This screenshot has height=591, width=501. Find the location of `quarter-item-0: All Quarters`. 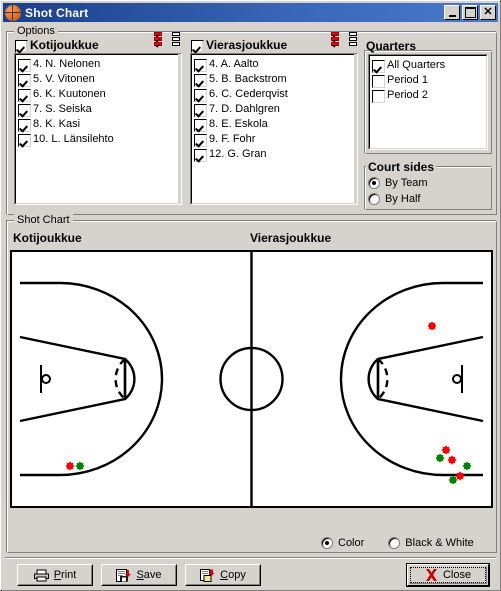

quarter-item-0: All Quarters is located at coordinates (428, 65).